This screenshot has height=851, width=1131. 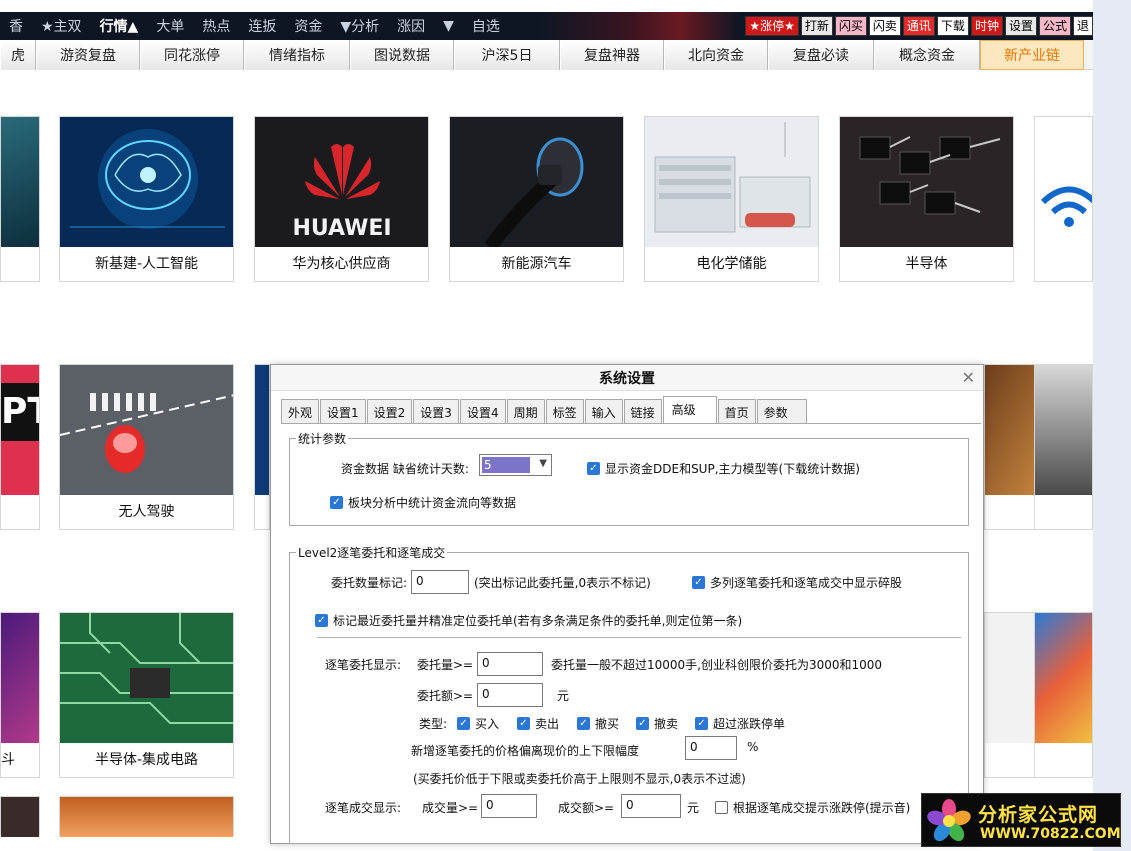 What do you see at coordinates (651, 806) in the screenshot?
I see `deal-amount-input: 0` at bounding box center [651, 806].